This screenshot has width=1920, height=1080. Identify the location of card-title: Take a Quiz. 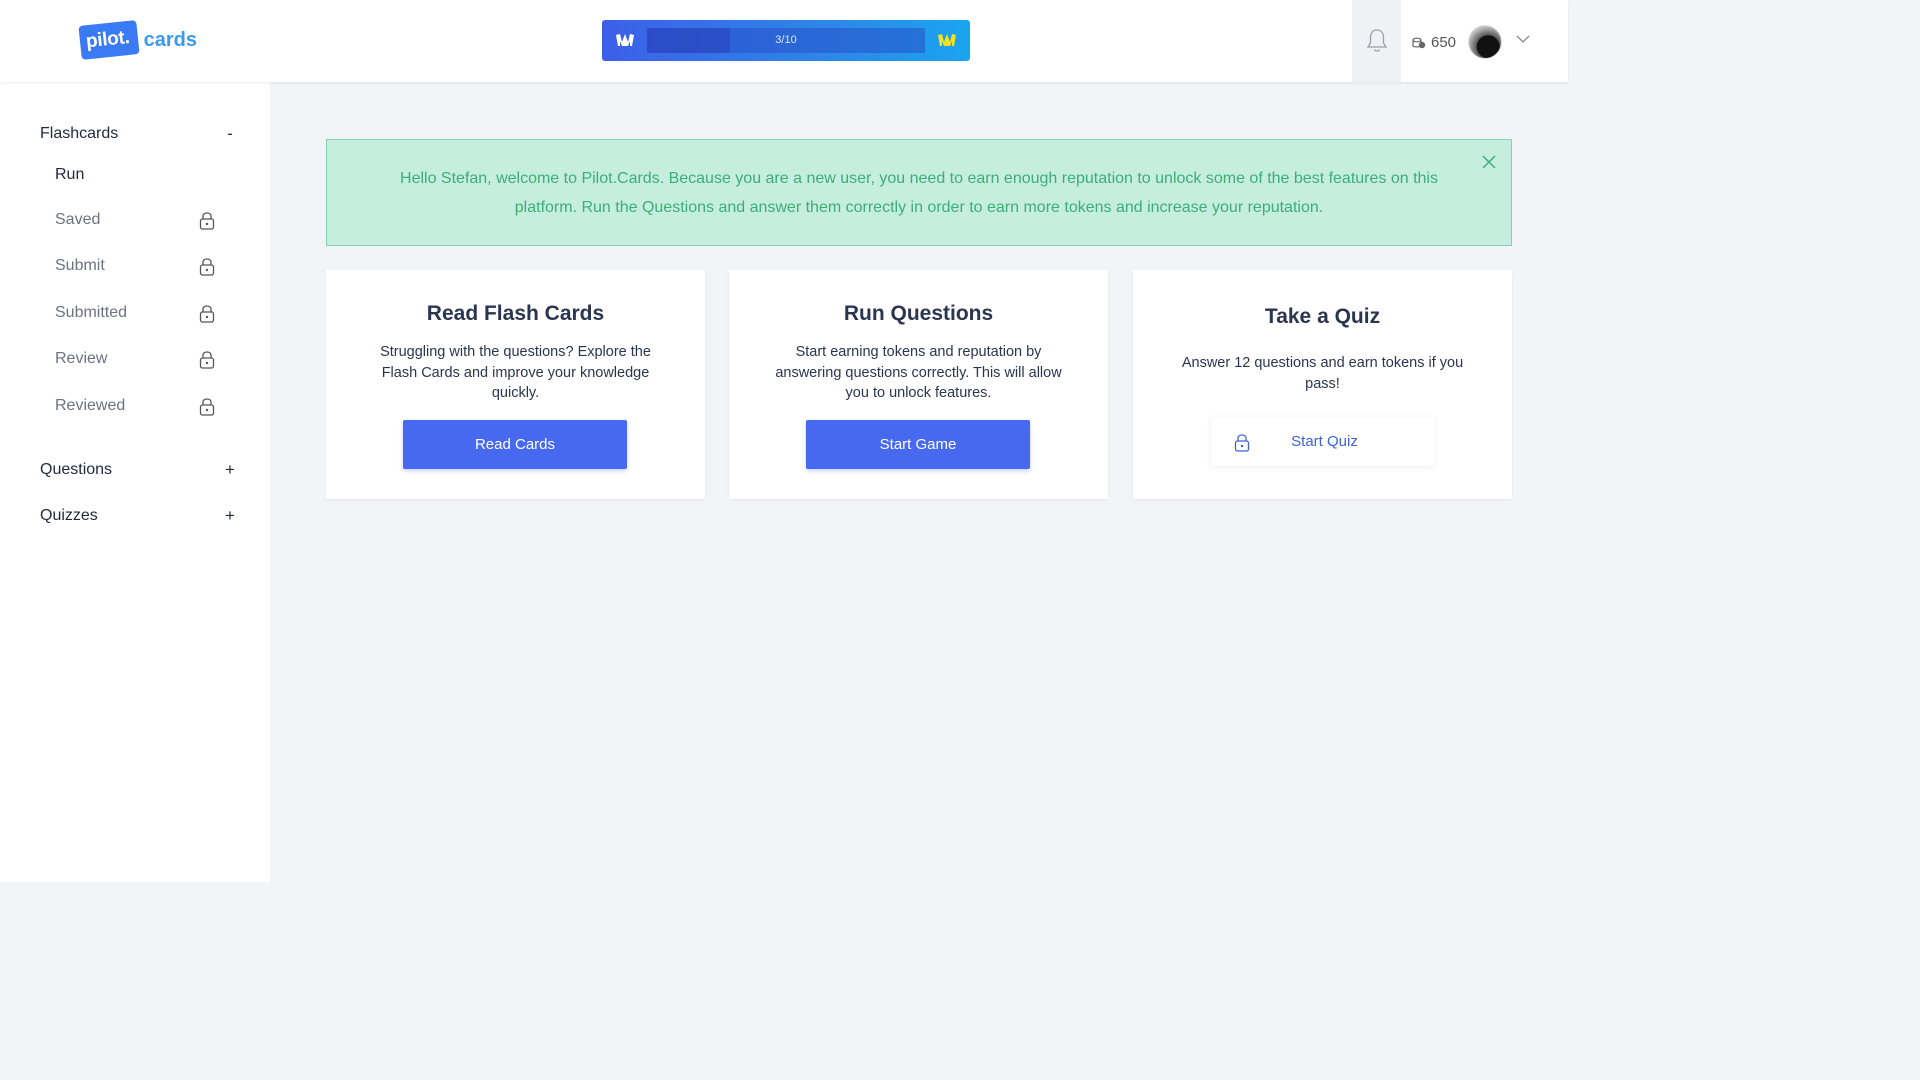
(1322, 316).